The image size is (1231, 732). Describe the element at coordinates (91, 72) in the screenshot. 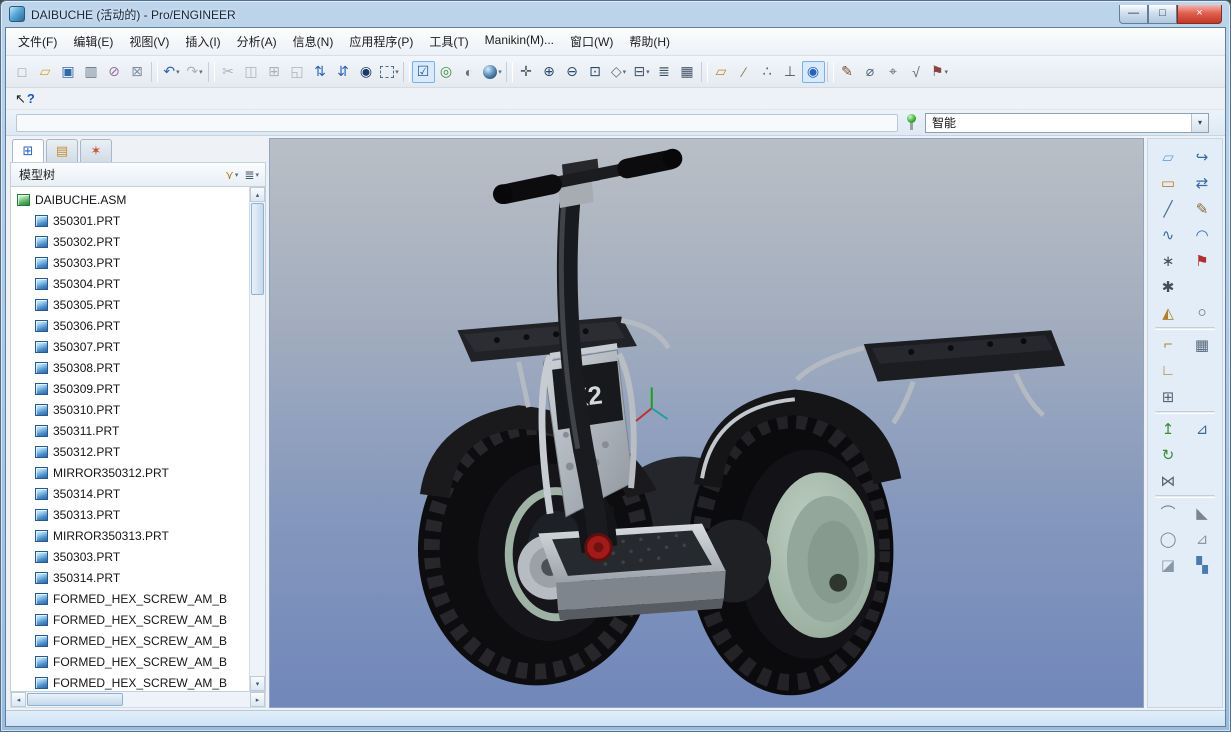

I see `print-icon: ▥` at that location.